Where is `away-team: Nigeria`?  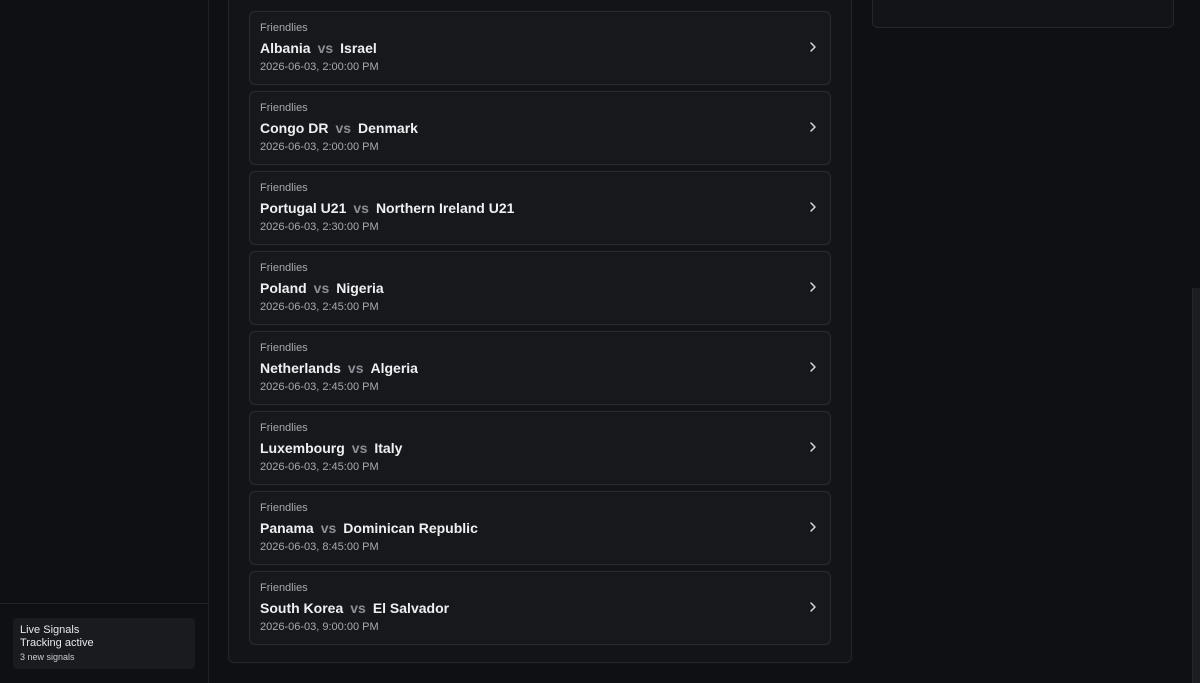 away-team: Nigeria is located at coordinates (360, 288).